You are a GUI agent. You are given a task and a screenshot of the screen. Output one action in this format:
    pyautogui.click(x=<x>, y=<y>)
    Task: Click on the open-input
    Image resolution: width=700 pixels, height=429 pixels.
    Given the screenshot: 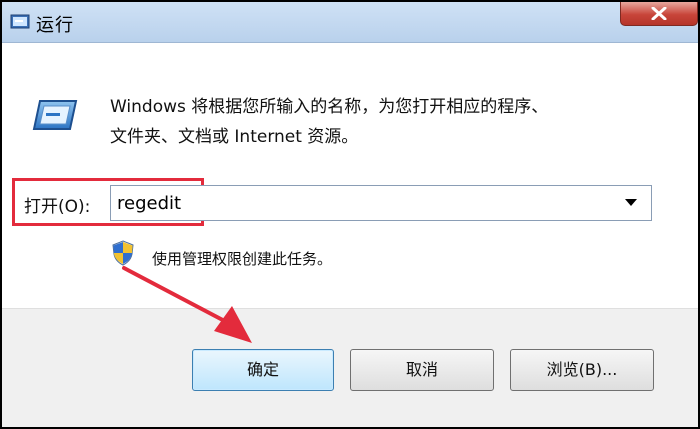 What is the action you would take?
    pyautogui.click(x=357, y=203)
    